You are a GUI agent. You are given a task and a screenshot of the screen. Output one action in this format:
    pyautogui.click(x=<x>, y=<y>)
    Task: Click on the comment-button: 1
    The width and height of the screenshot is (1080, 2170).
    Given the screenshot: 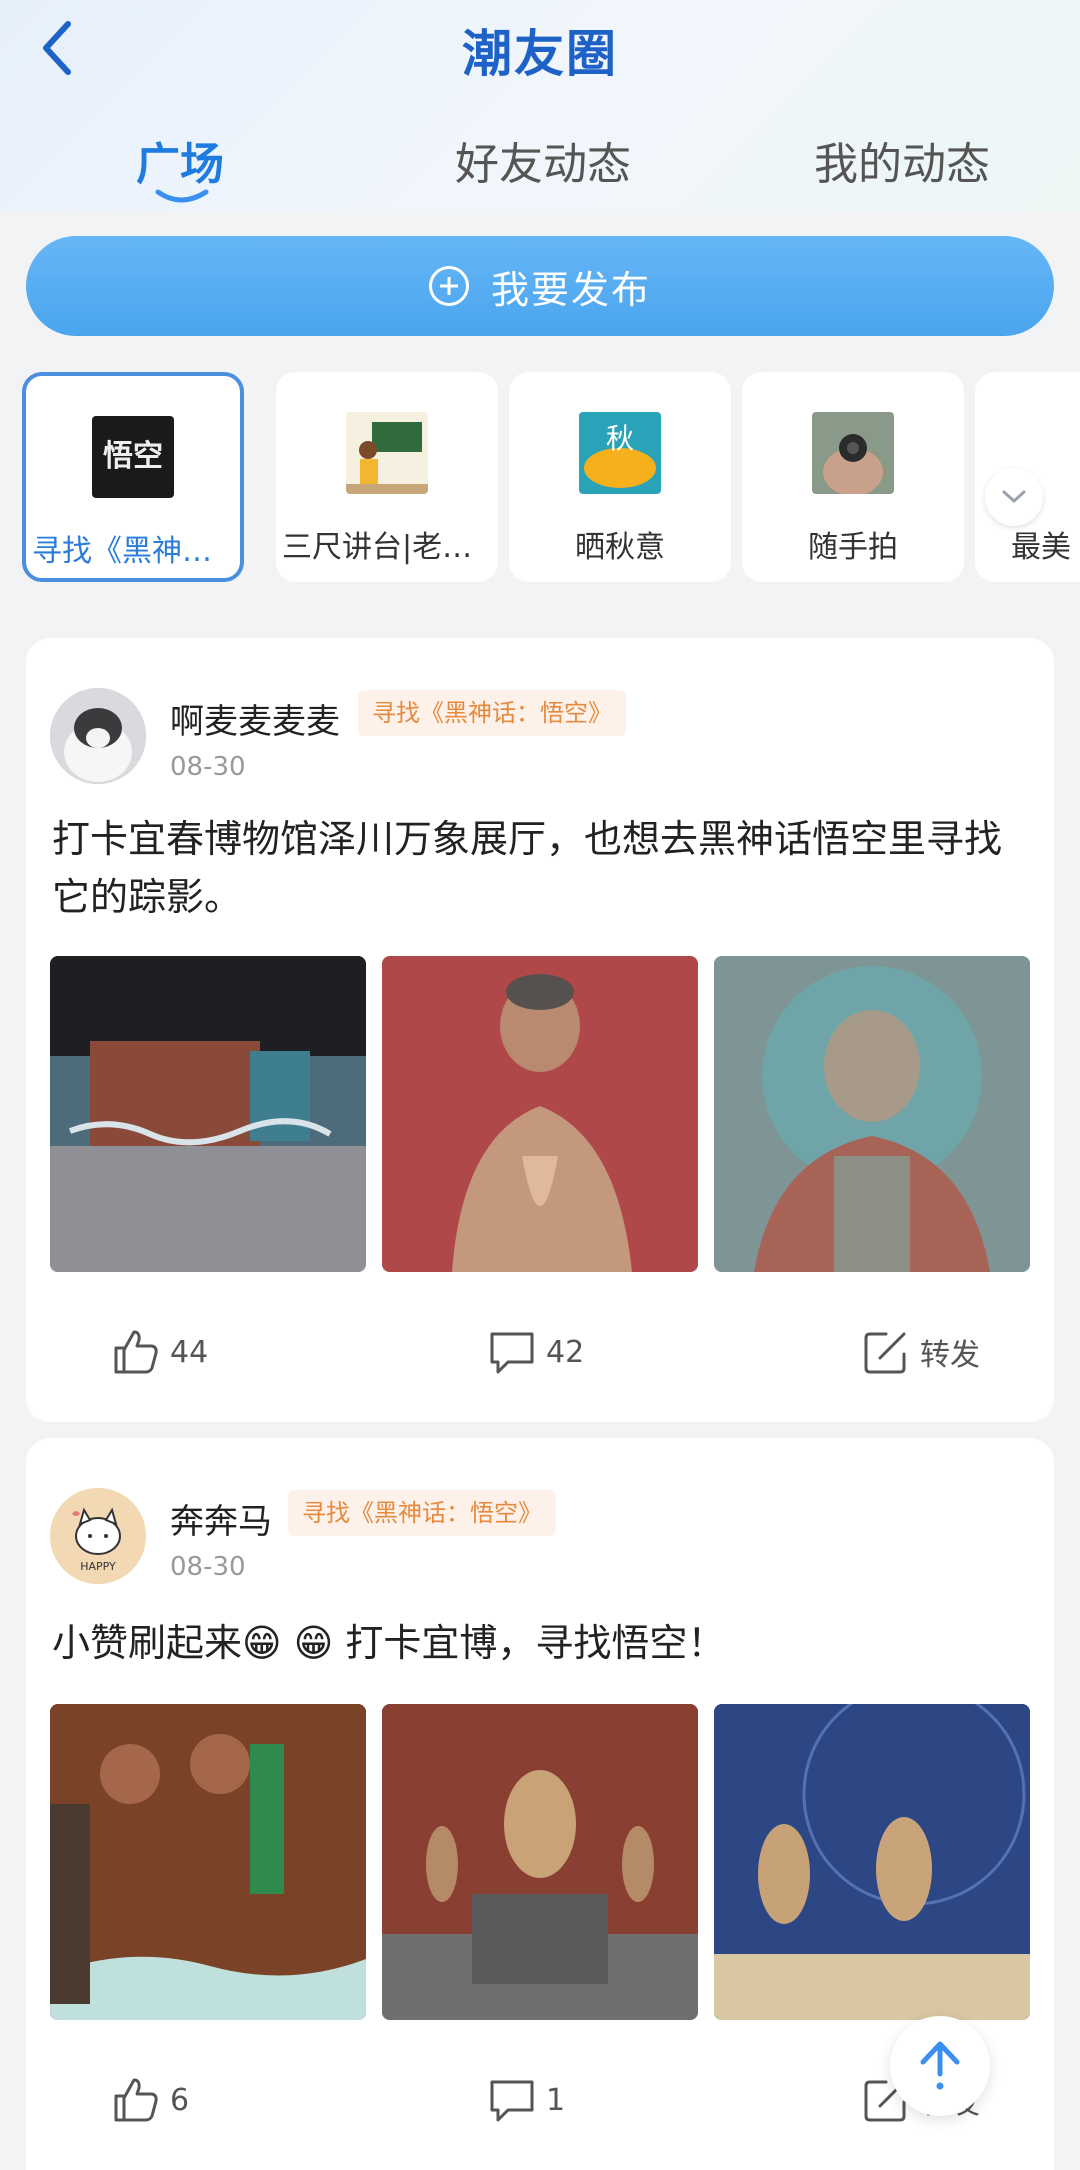 What is the action you would take?
    pyautogui.click(x=525, y=2100)
    